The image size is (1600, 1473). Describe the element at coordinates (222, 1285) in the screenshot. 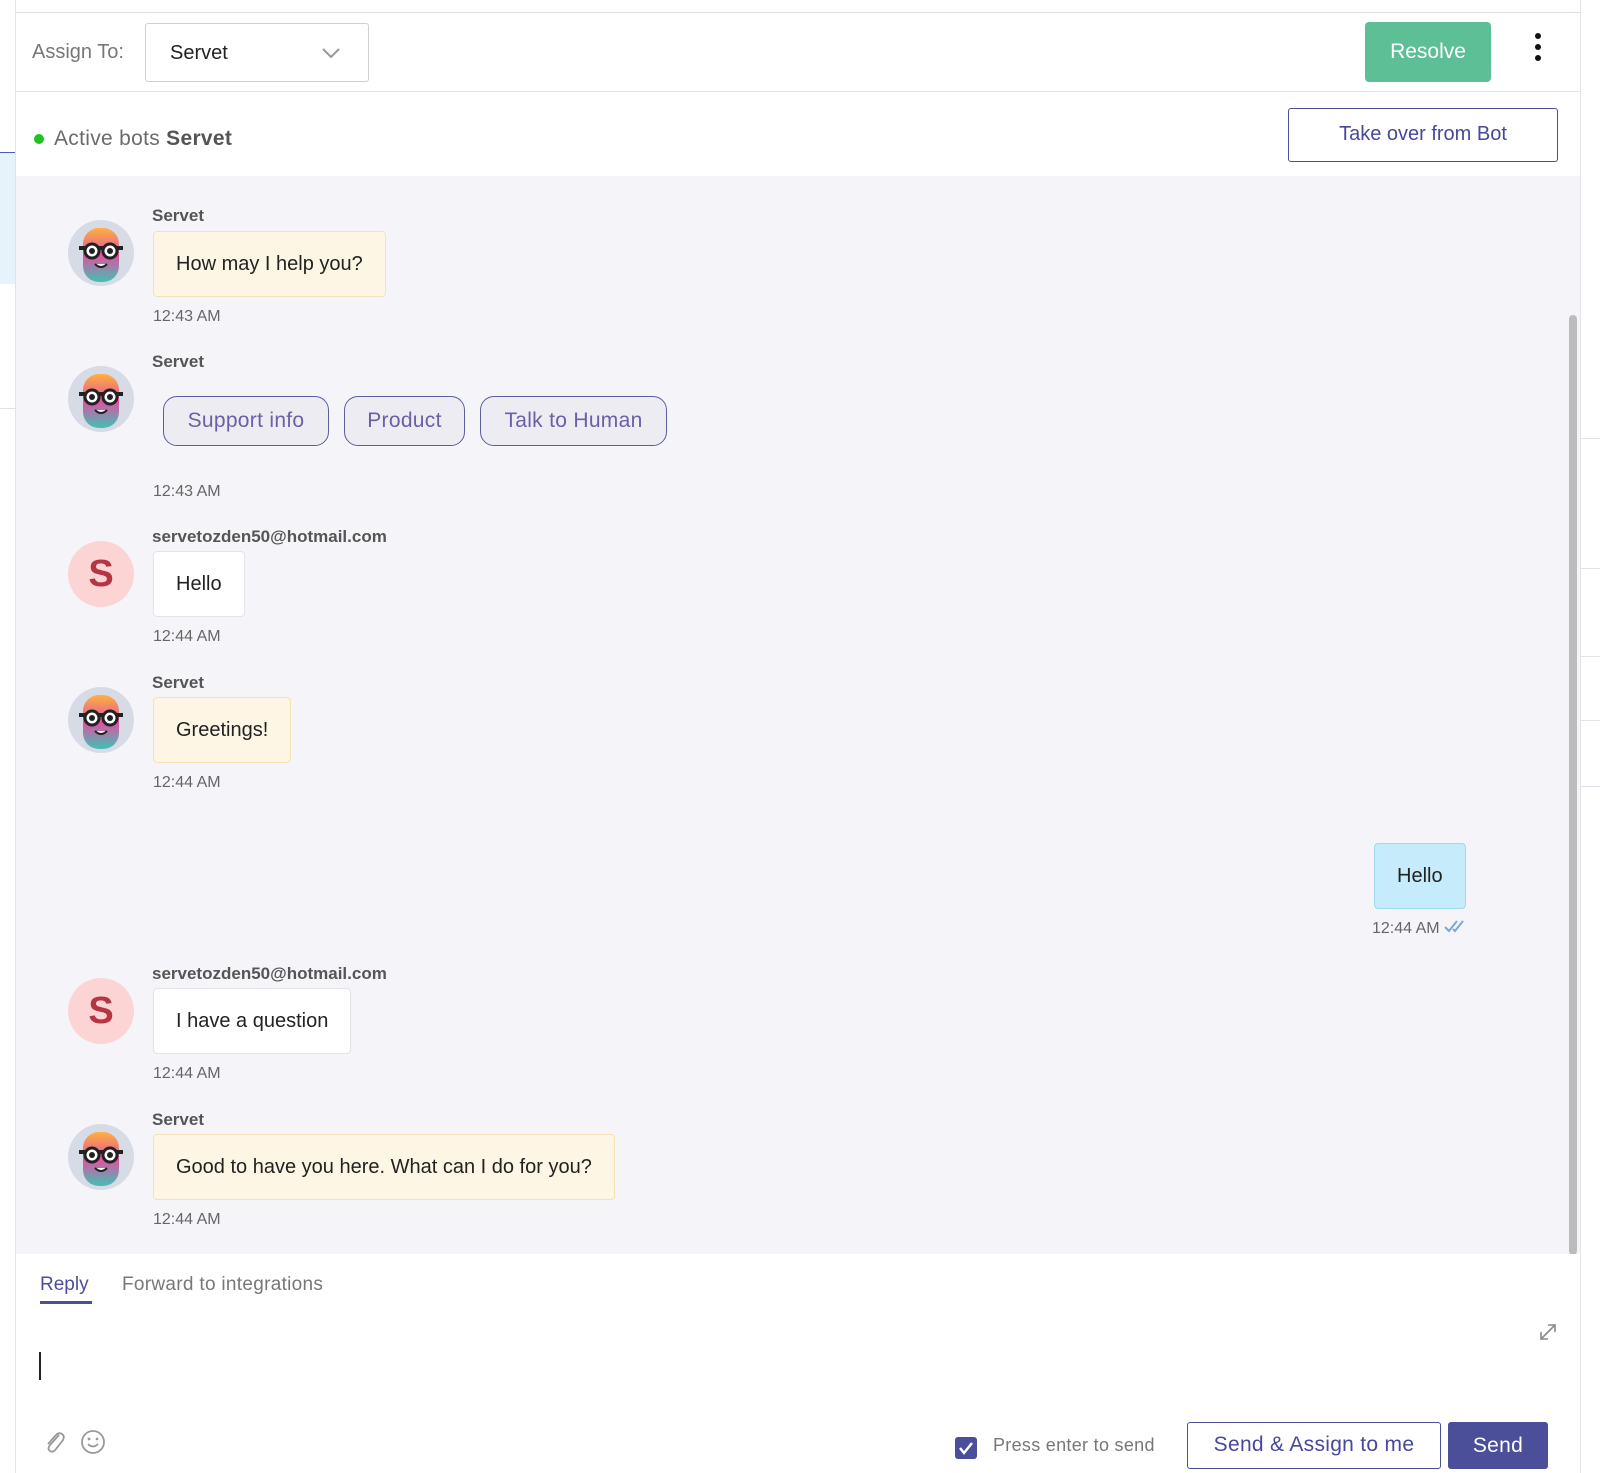

I see `tab-forward-to-integrations: Forward to integrations` at that location.